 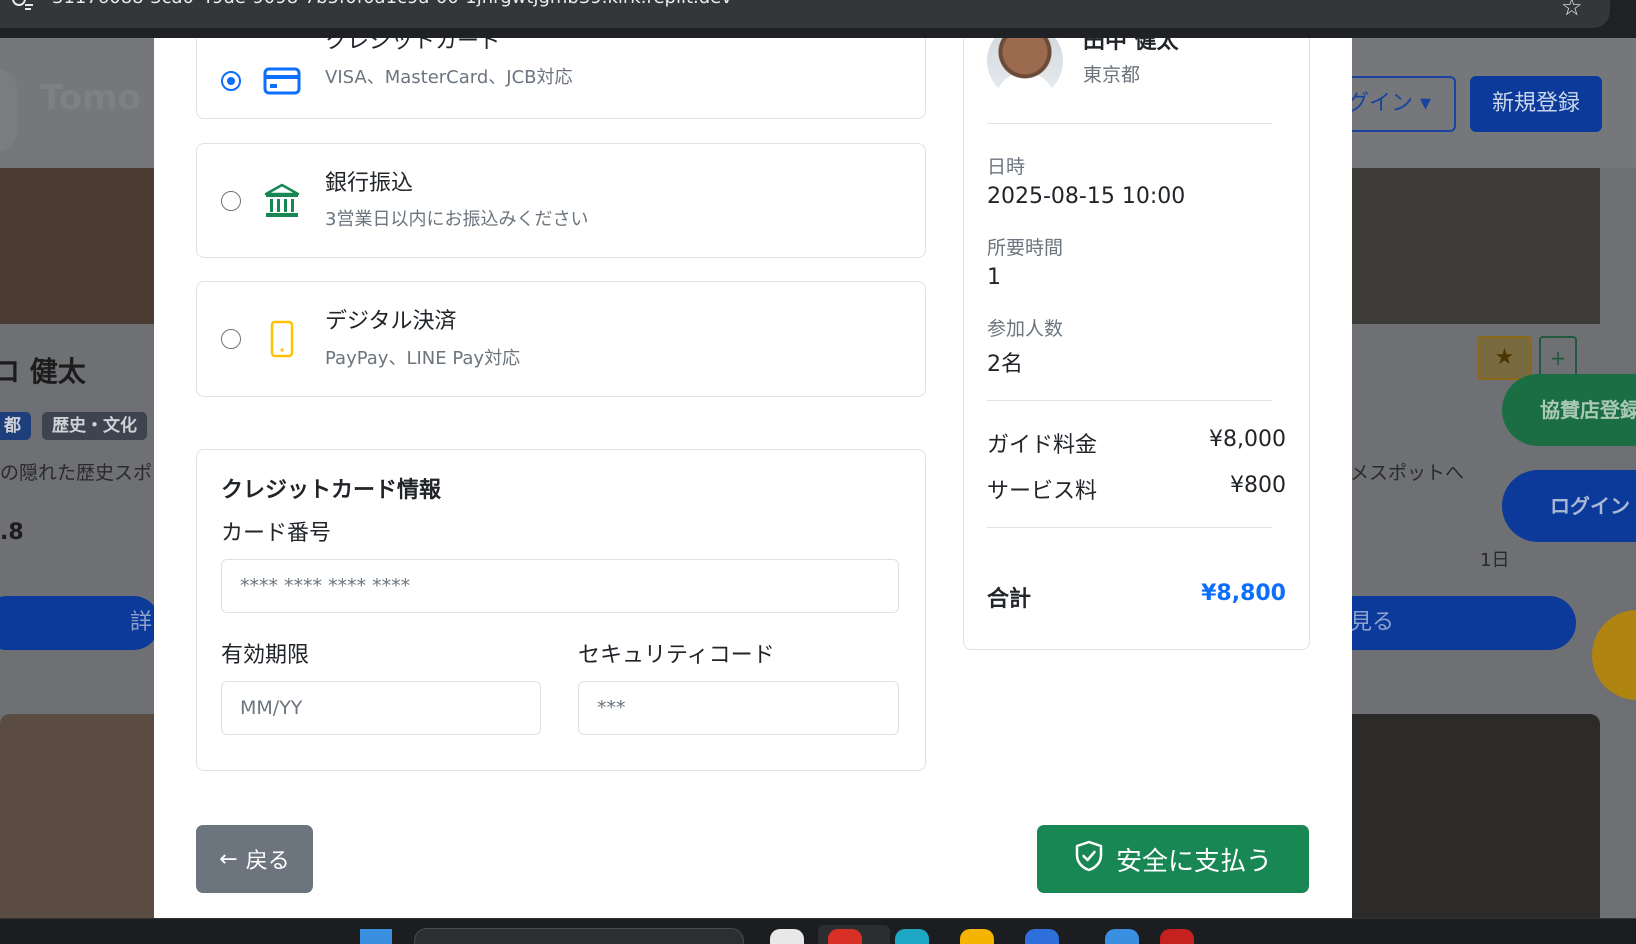 I want to click on guide-location: 東京都, so click(x=1112, y=75).